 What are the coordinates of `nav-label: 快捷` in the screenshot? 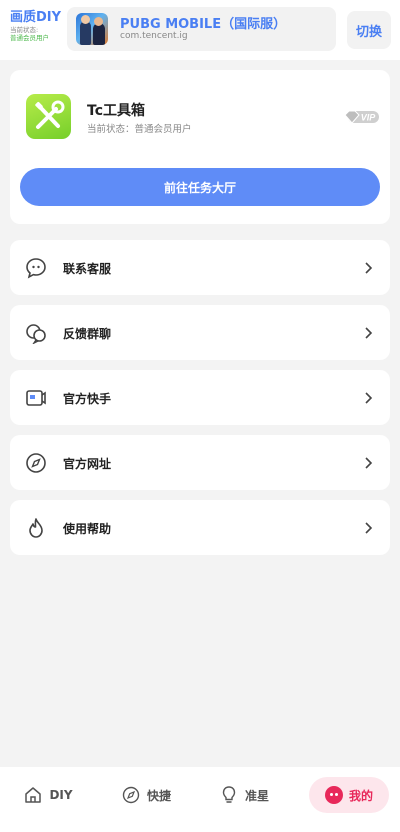 It's located at (158, 795).